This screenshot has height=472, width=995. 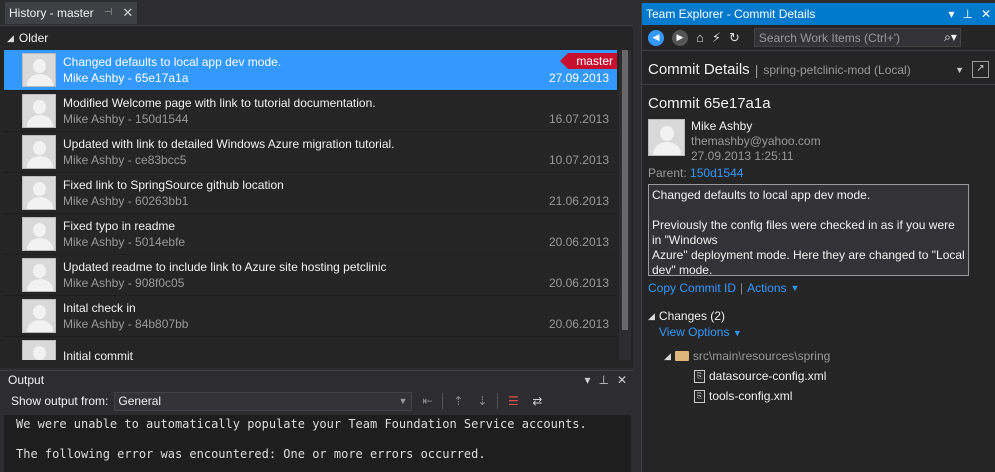 What do you see at coordinates (734, 38) in the screenshot?
I see `refresh-icon: ↻` at bounding box center [734, 38].